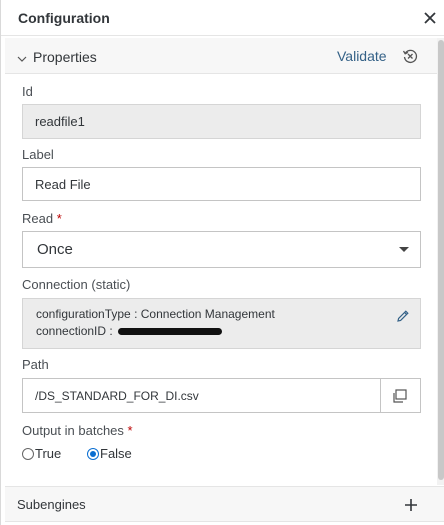 The image size is (444, 525). I want to click on section-title: Properties, so click(65, 57).